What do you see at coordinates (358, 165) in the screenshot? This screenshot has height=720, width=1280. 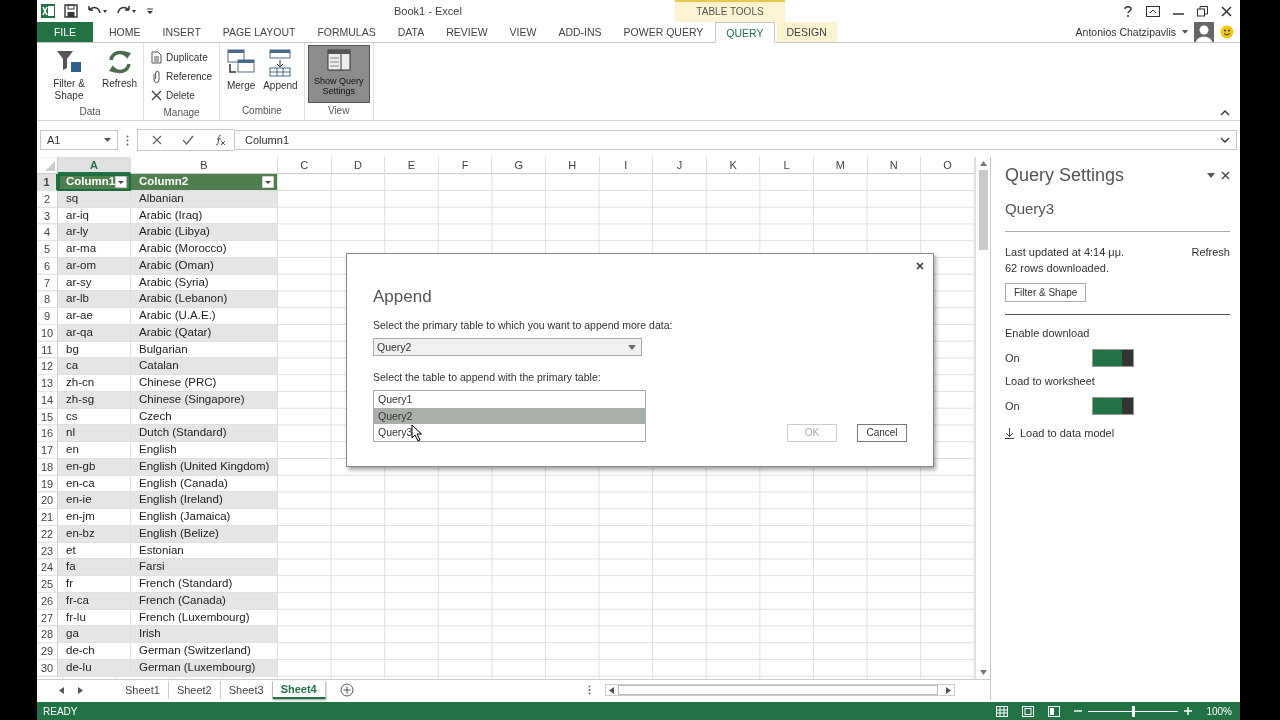 I see `column-header: D` at bounding box center [358, 165].